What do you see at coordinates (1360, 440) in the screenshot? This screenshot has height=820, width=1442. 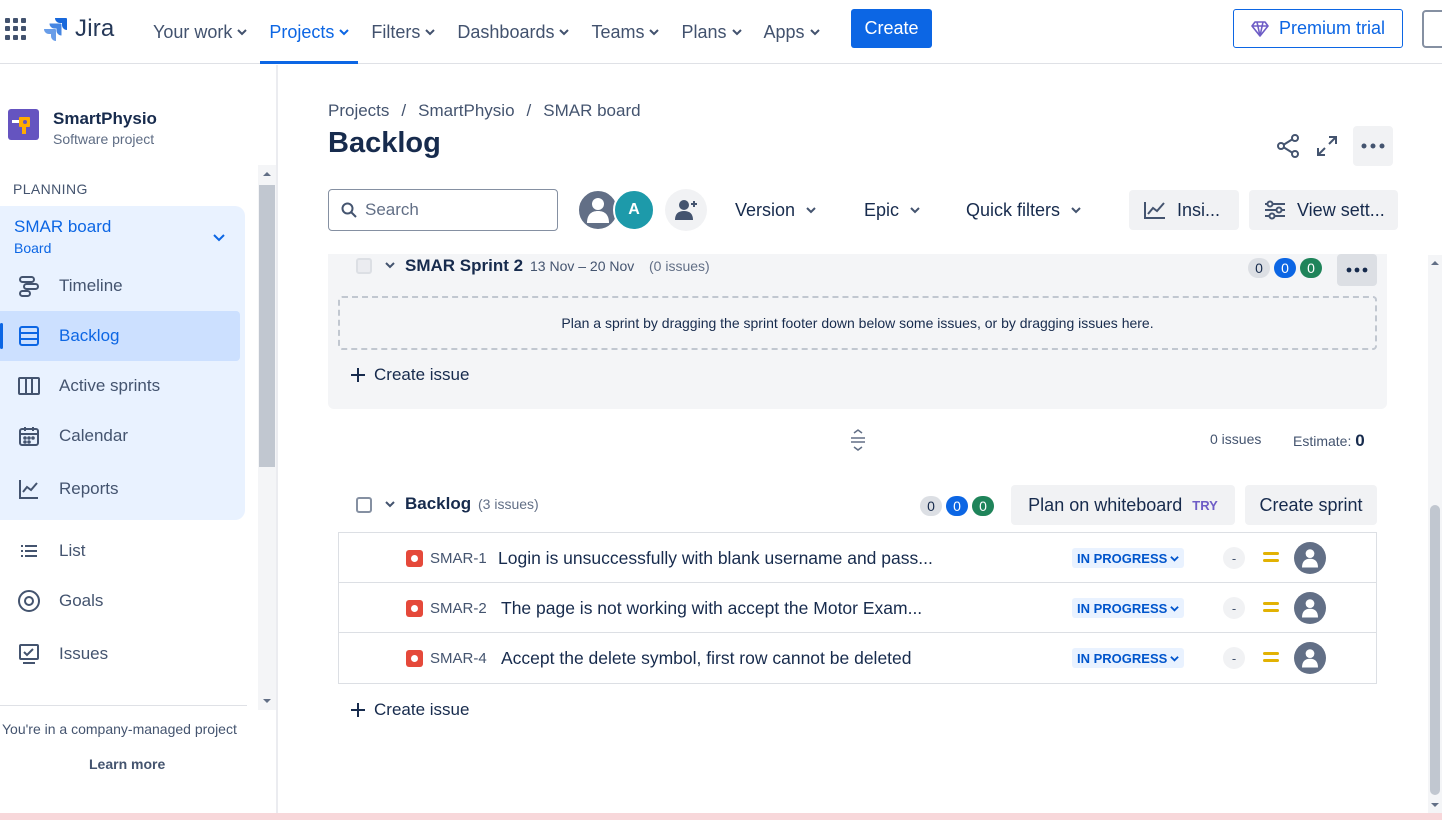 I see `estimate-value: 0` at bounding box center [1360, 440].